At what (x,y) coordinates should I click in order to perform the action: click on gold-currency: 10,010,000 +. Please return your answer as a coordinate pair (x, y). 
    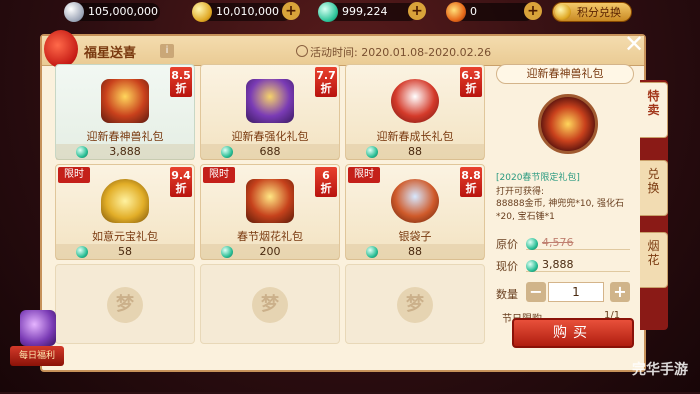
    Looking at the image, I should click on (246, 12).